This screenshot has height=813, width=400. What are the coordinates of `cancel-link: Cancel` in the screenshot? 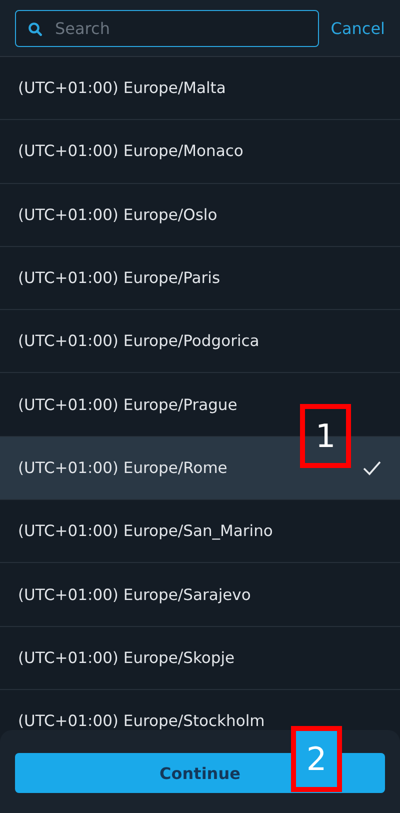 It's located at (357, 28).